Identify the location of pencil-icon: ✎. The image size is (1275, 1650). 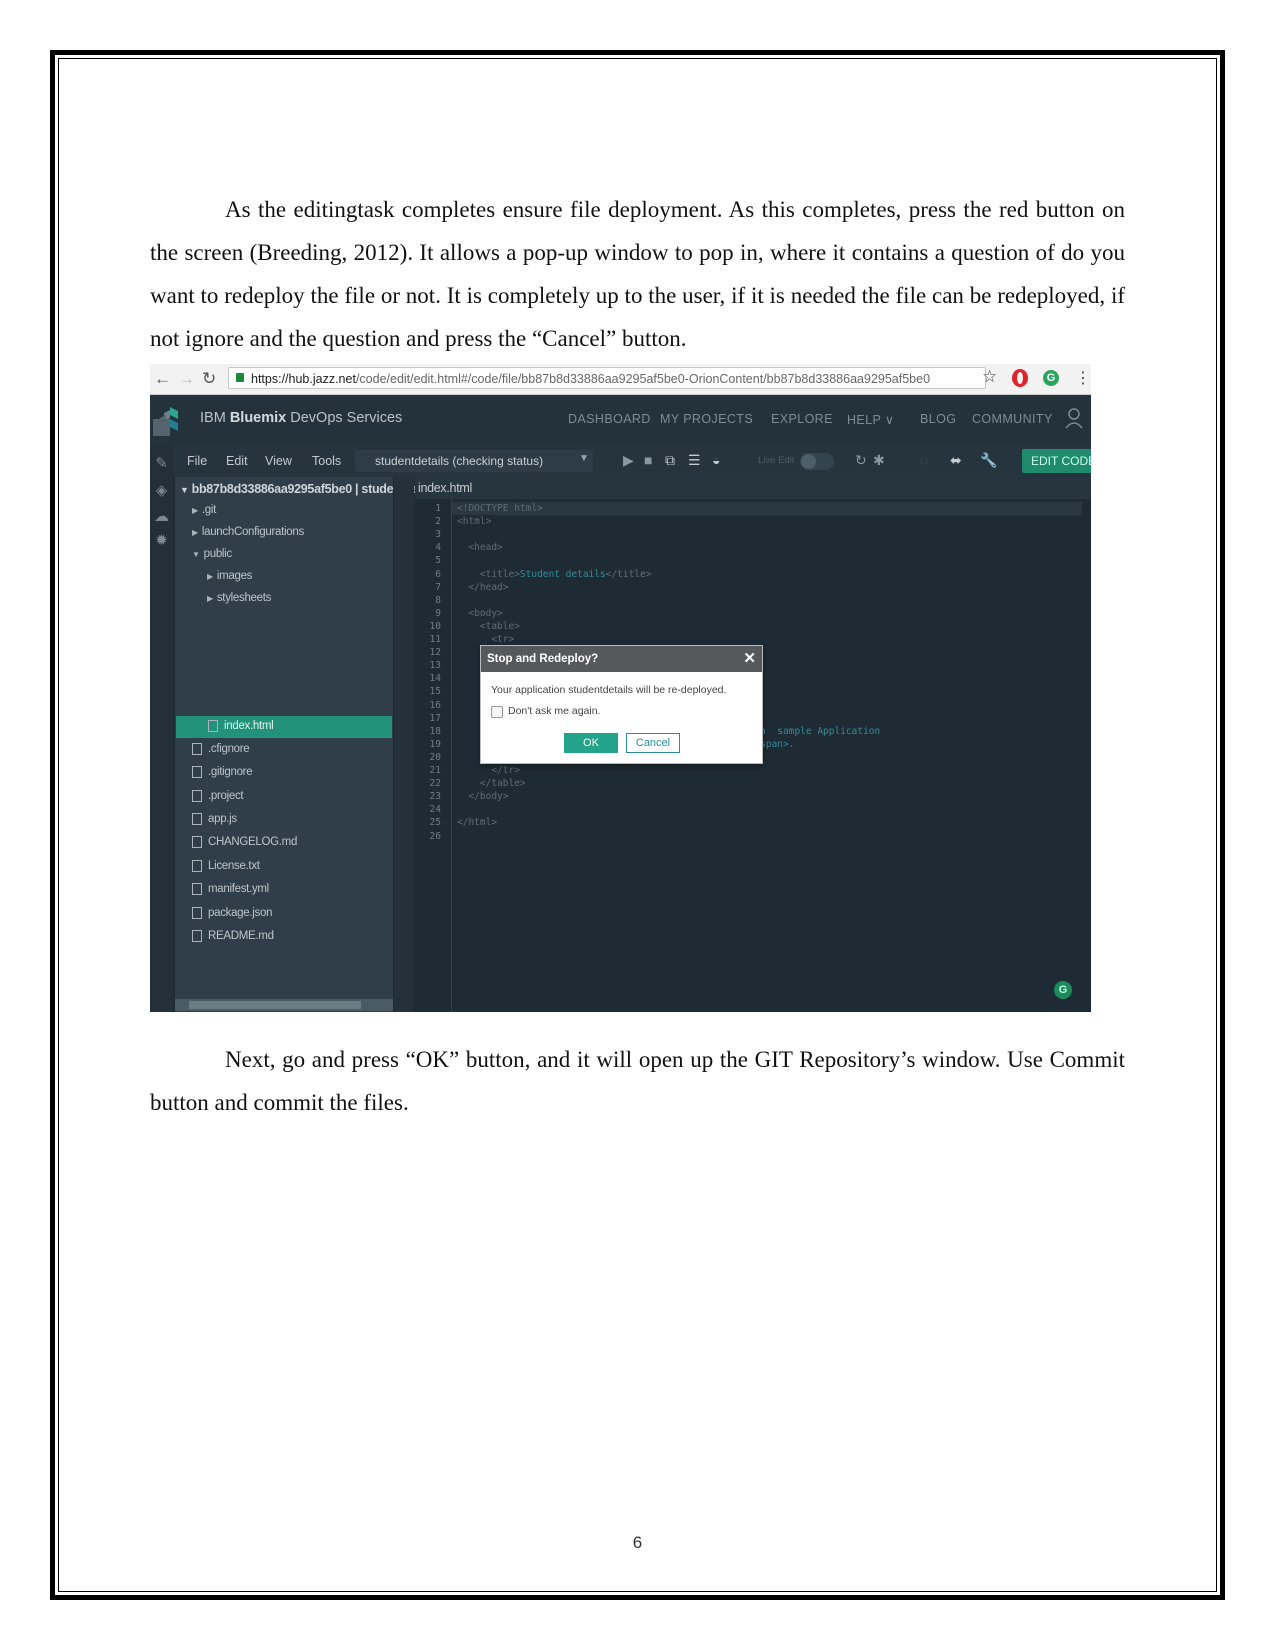
(161, 463).